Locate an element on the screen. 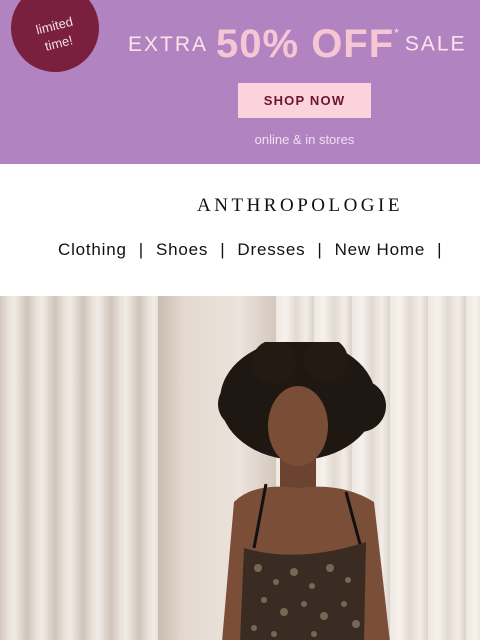 The image size is (480, 640). promo-asterisk: * is located at coordinates (396, 33).